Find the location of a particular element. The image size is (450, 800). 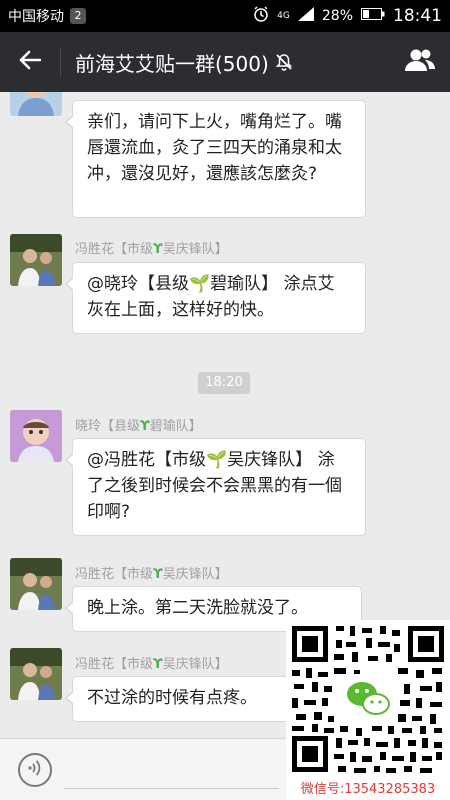

header-divider is located at coordinates (60, 62).